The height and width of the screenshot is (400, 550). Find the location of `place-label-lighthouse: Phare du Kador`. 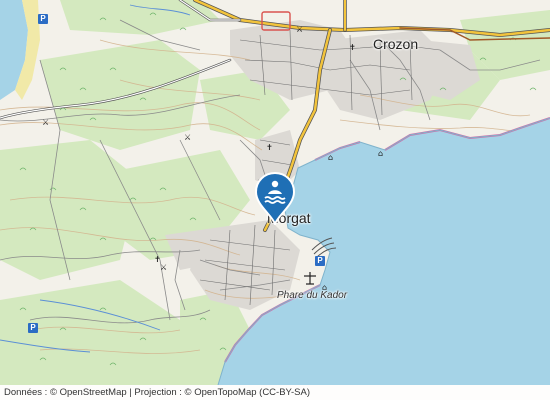

place-label-lighthouse: Phare du Kador is located at coordinates (312, 295).